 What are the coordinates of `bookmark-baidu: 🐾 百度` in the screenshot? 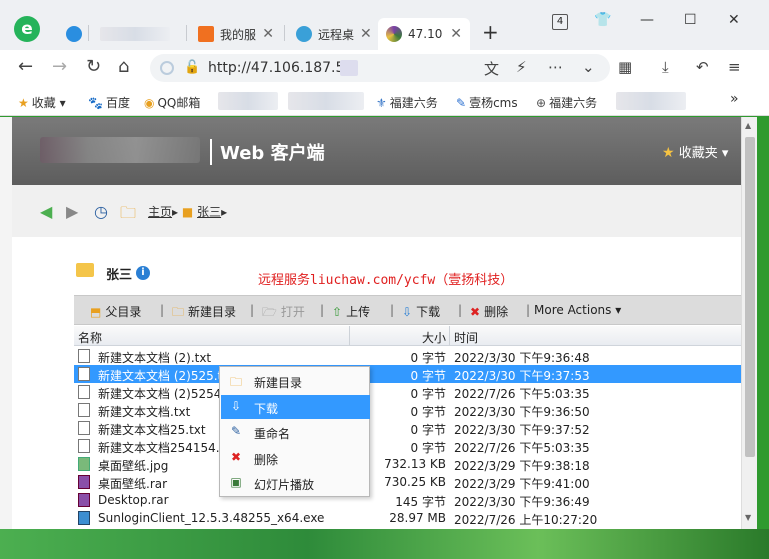 It's located at (109, 102).